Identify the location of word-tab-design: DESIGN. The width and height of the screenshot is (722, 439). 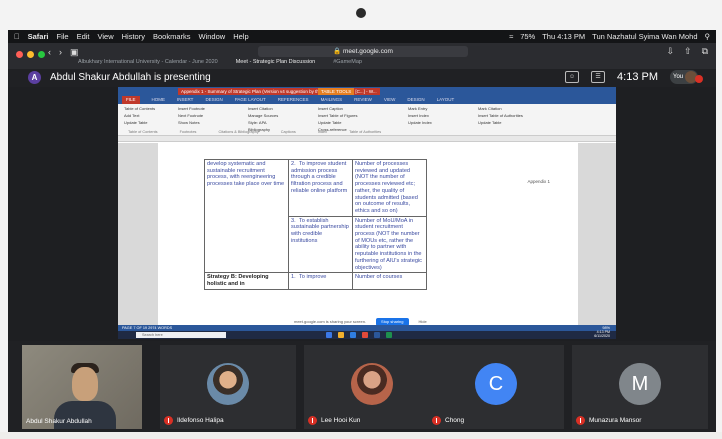
(213, 100).